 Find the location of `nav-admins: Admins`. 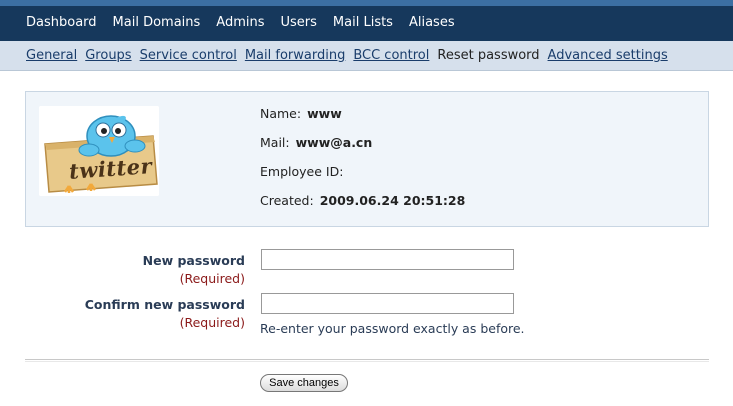

nav-admins: Admins is located at coordinates (240, 22).